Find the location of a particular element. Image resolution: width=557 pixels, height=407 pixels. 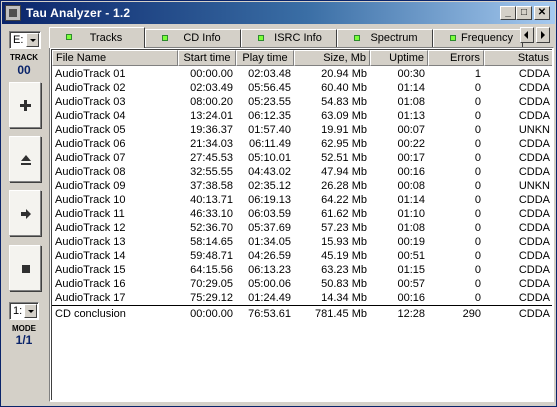

table-cell: 00:07 is located at coordinates (411, 130).